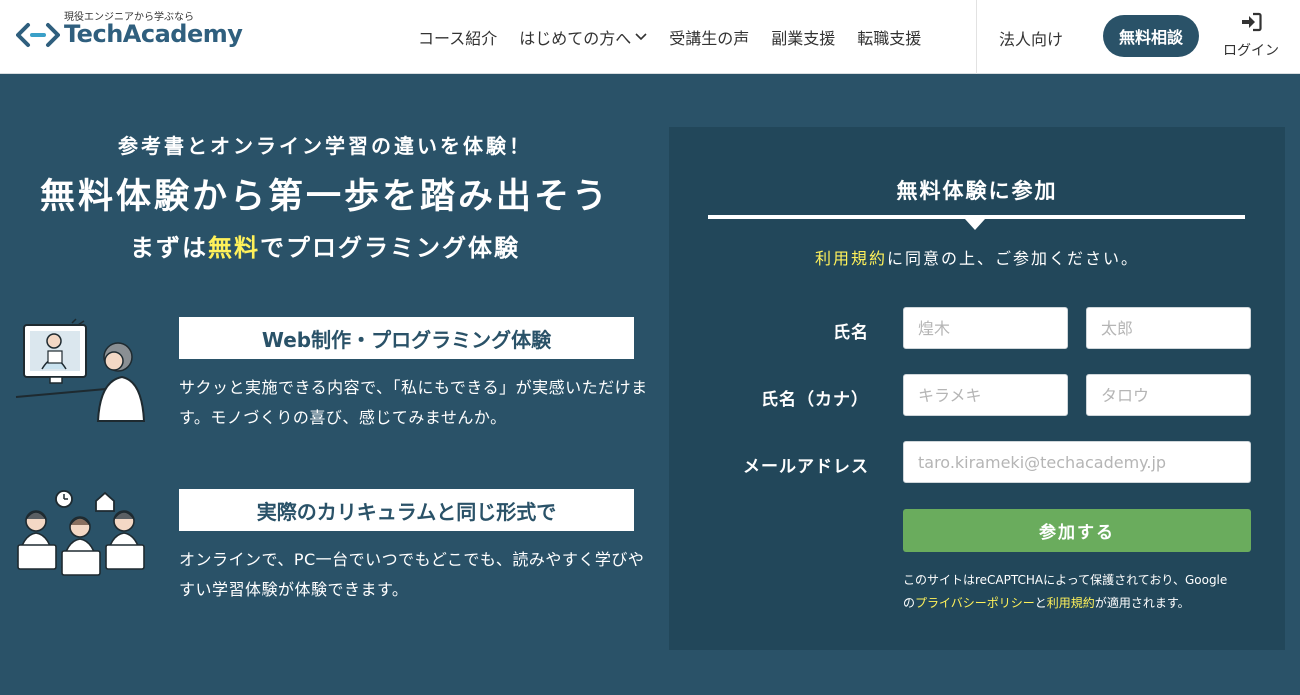  I want to click on nav-courses-label: コース紹介, so click(458, 38).